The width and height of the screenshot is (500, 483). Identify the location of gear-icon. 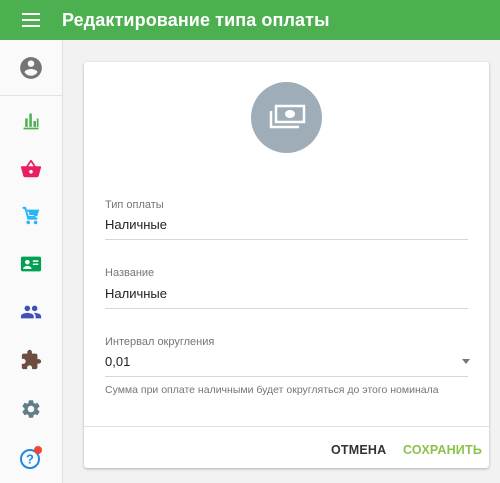
(31, 409).